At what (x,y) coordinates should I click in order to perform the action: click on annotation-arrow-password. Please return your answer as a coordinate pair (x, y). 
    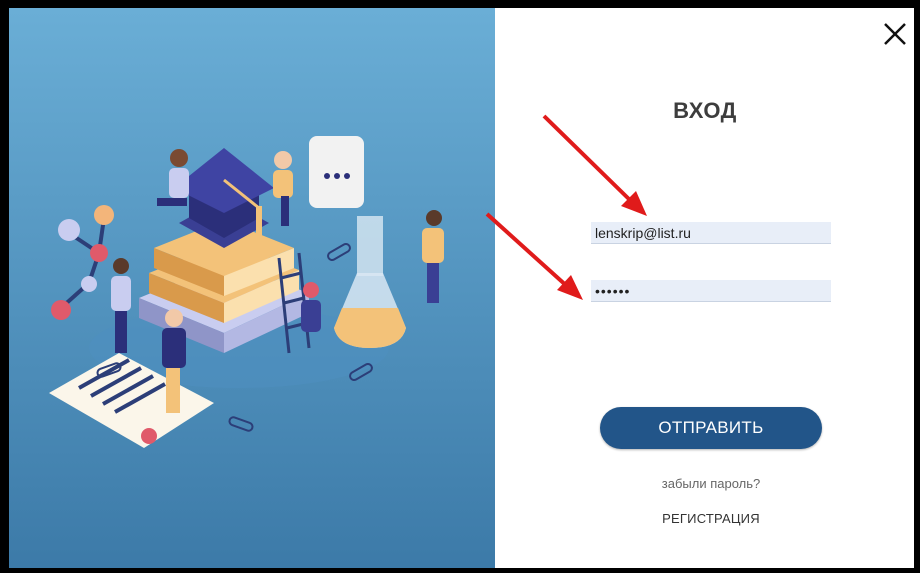
    Looking at the image, I should click on (534, 256).